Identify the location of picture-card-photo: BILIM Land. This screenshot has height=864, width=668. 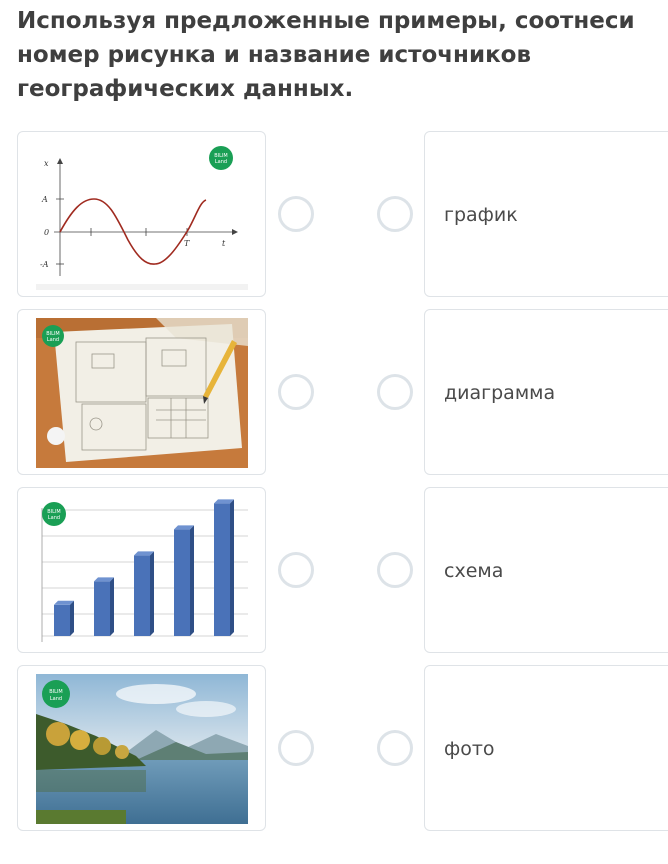
(141, 748).